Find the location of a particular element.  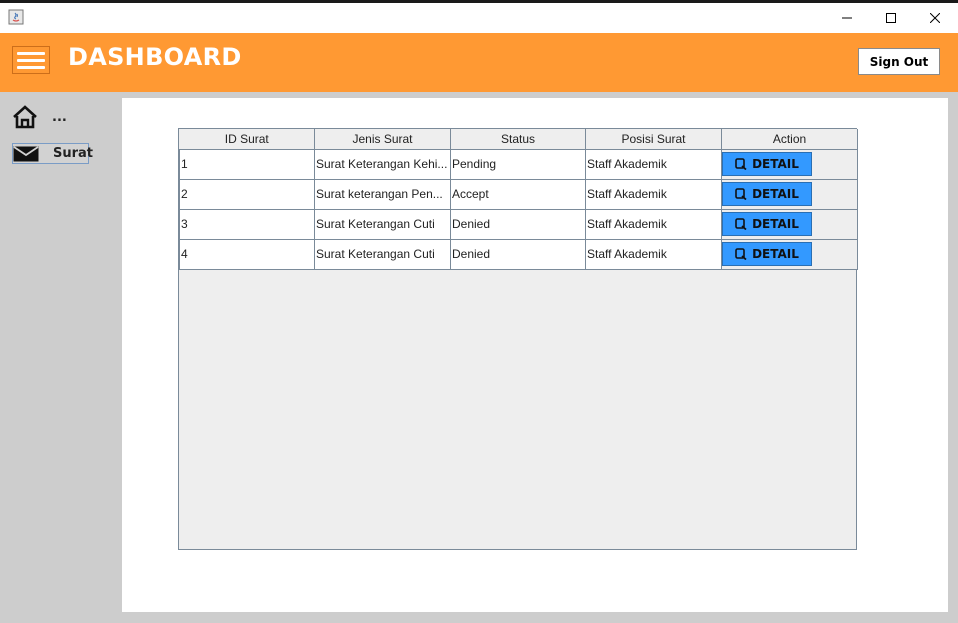

minimize-button is located at coordinates (847, 18).